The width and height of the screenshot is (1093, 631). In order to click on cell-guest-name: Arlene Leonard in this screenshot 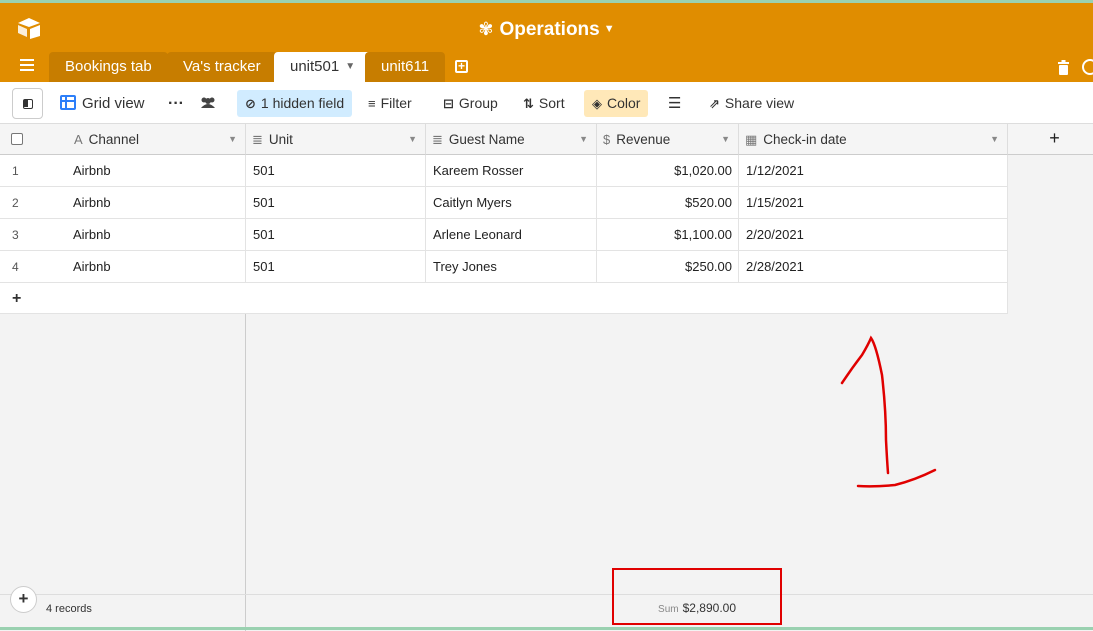, I will do `click(511, 235)`.